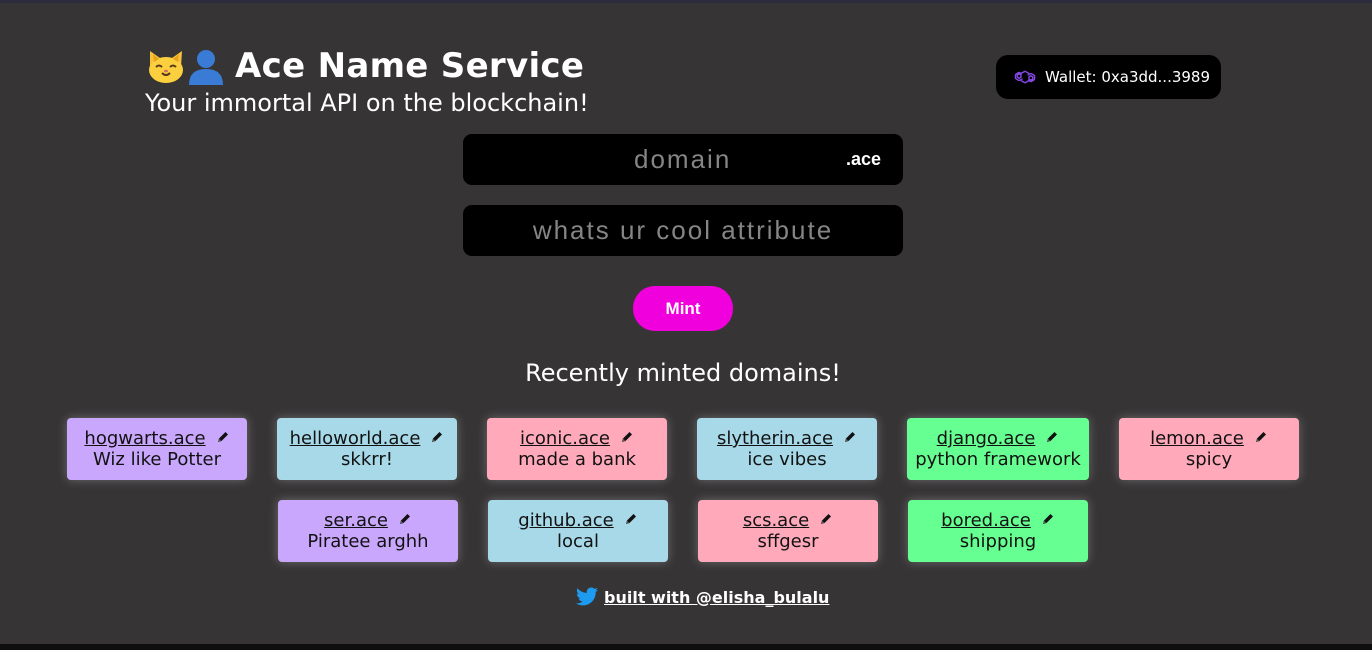 This screenshot has height=650, width=1372. I want to click on domain-link: scs.ace, so click(776, 520).